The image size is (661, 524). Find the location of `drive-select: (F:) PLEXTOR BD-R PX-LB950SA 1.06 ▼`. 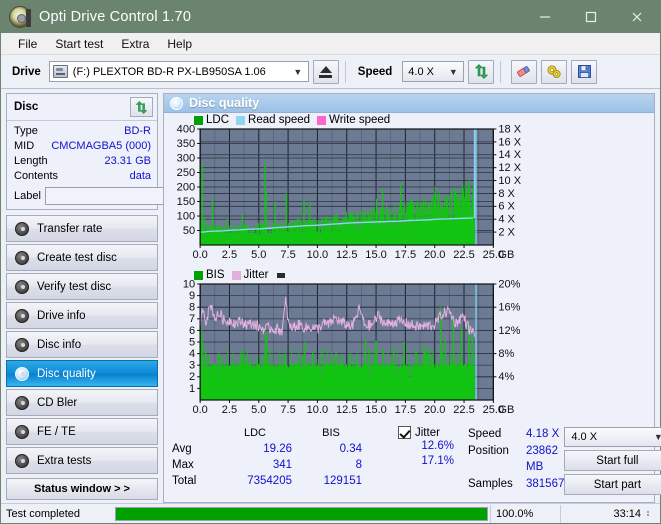

drive-select: (F:) PLEXTOR BD-R PX-LB950SA 1.06 ▼ is located at coordinates (178, 71).